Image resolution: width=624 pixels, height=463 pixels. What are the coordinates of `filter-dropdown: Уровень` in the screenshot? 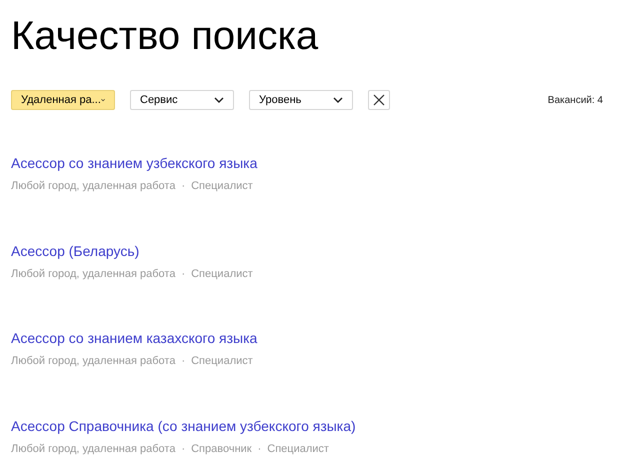 It's located at (301, 100).